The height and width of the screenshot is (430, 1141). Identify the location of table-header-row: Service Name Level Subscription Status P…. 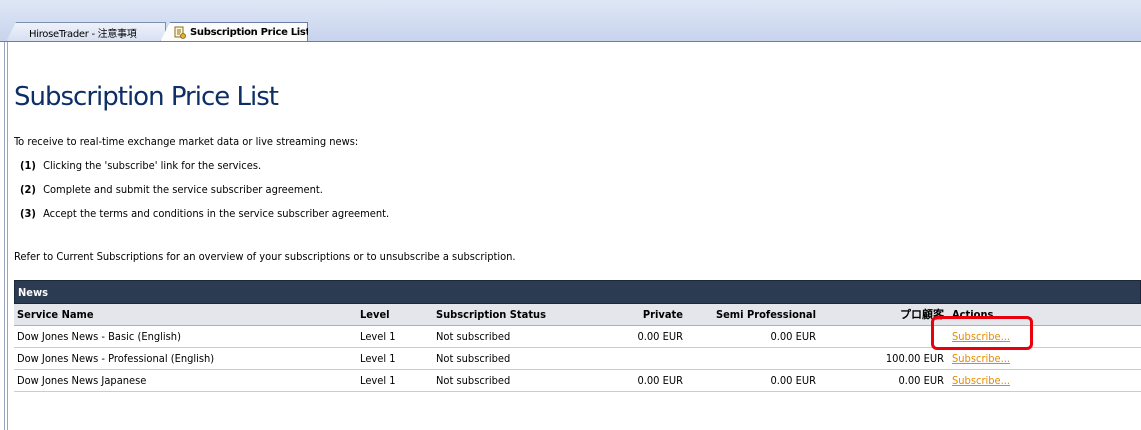
(577, 315).